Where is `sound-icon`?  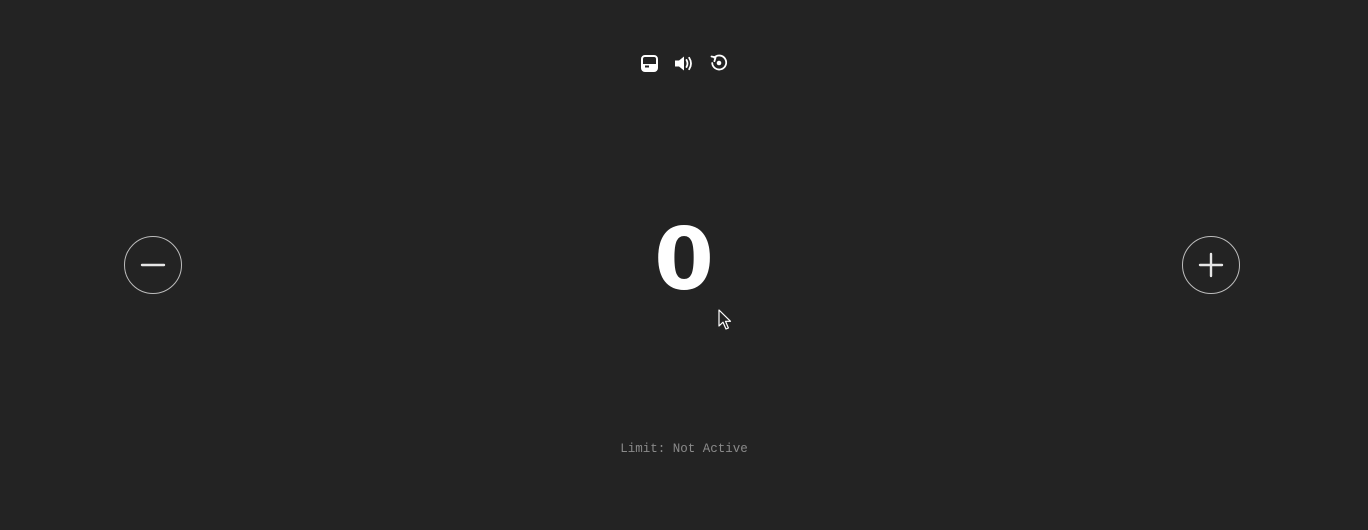 sound-icon is located at coordinates (683, 63).